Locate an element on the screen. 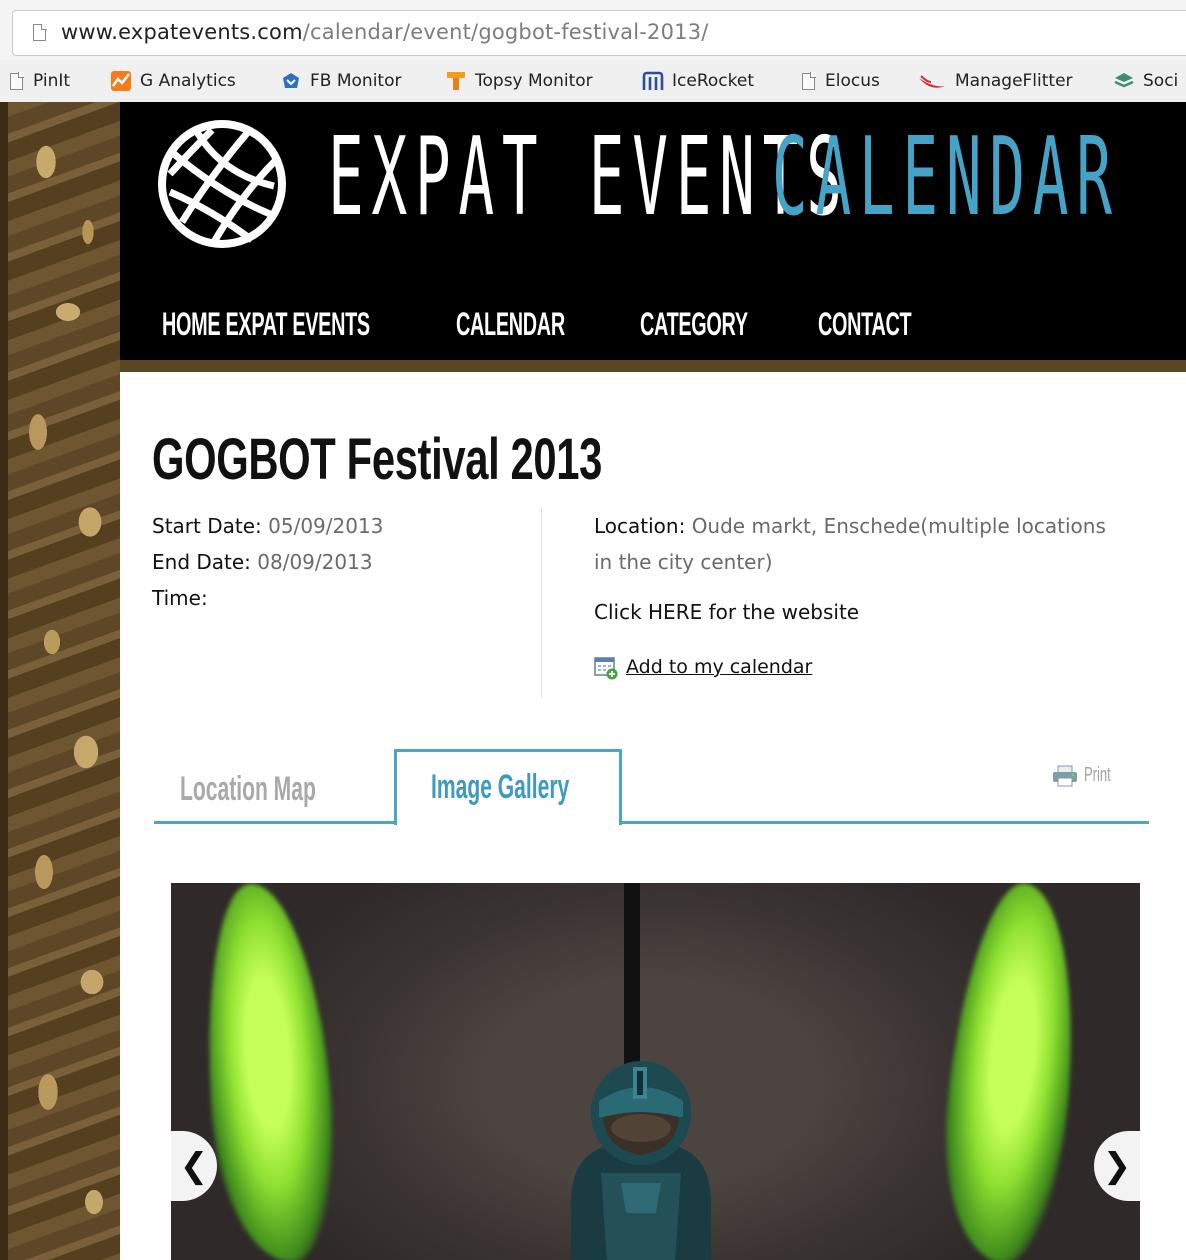  meta-divider is located at coordinates (541, 603).